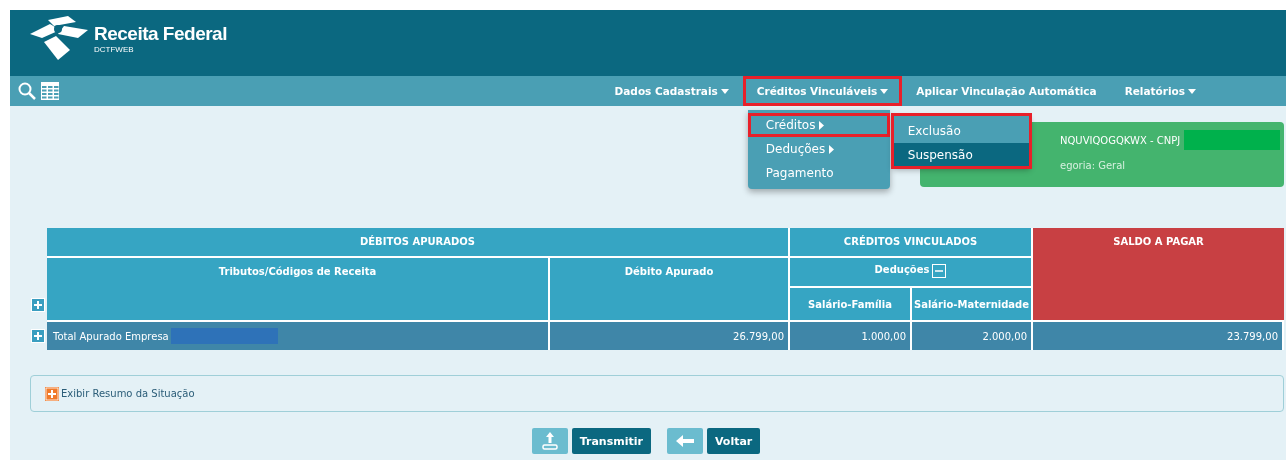 The height and width of the screenshot is (460, 1286). What do you see at coordinates (911, 273) in the screenshot?
I see `column-header: Deduções` at bounding box center [911, 273].